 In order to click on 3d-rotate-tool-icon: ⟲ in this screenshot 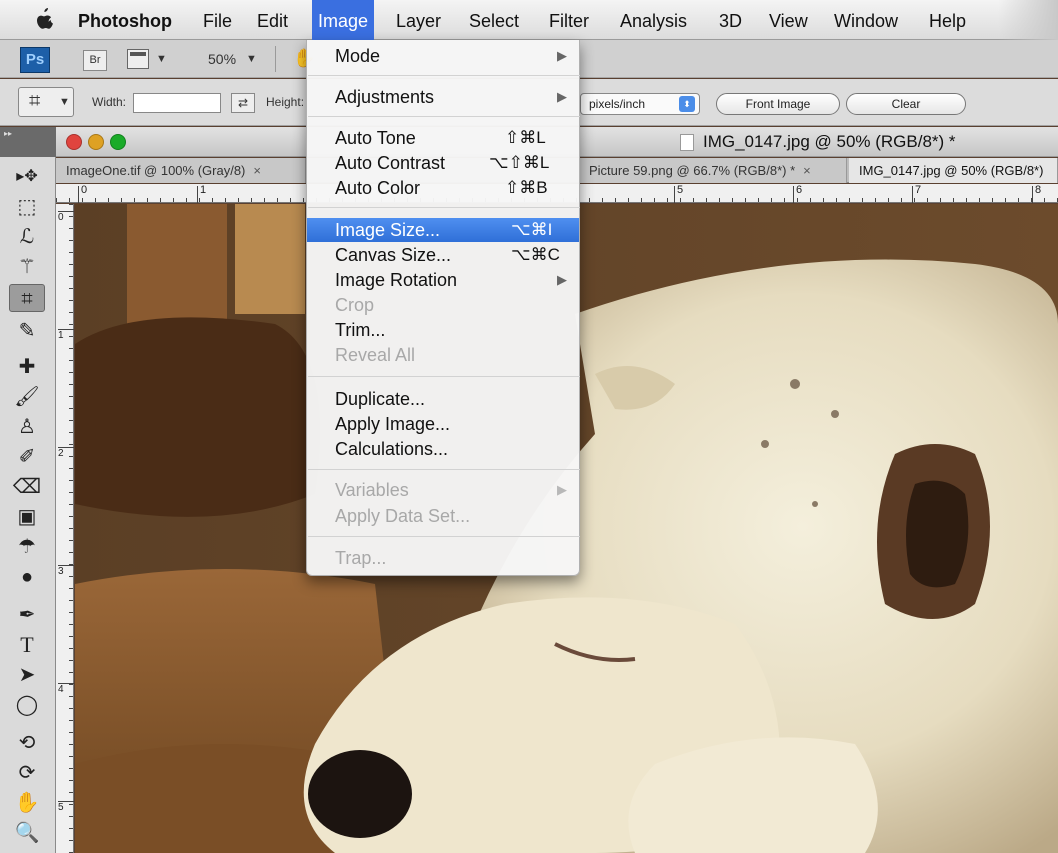, I will do `click(27, 743)`.